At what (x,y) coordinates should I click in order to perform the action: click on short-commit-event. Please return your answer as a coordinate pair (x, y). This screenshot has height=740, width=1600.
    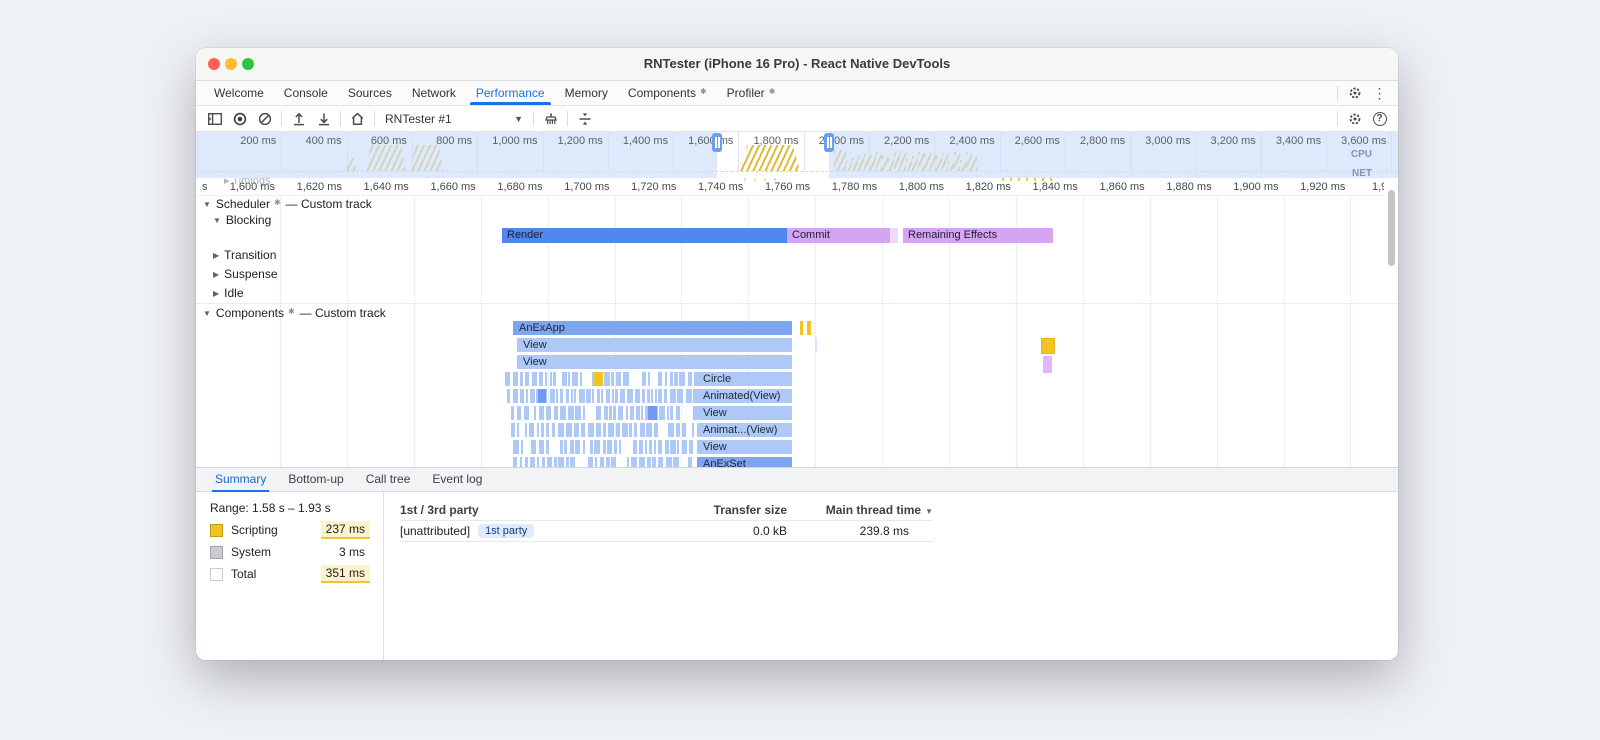
    Looking at the image, I should click on (1047, 364).